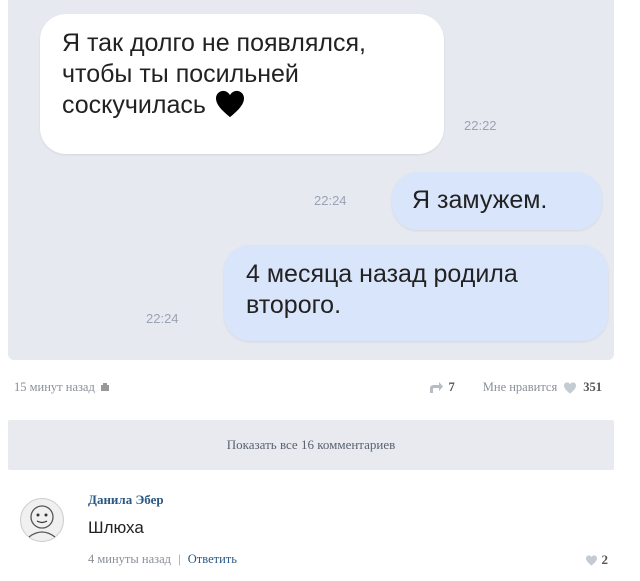 Image resolution: width=640 pixels, height=581 pixels. Describe the element at coordinates (214, 43) in the screenshot. I see `message-line: Я так долго не появлялся,` at that location.